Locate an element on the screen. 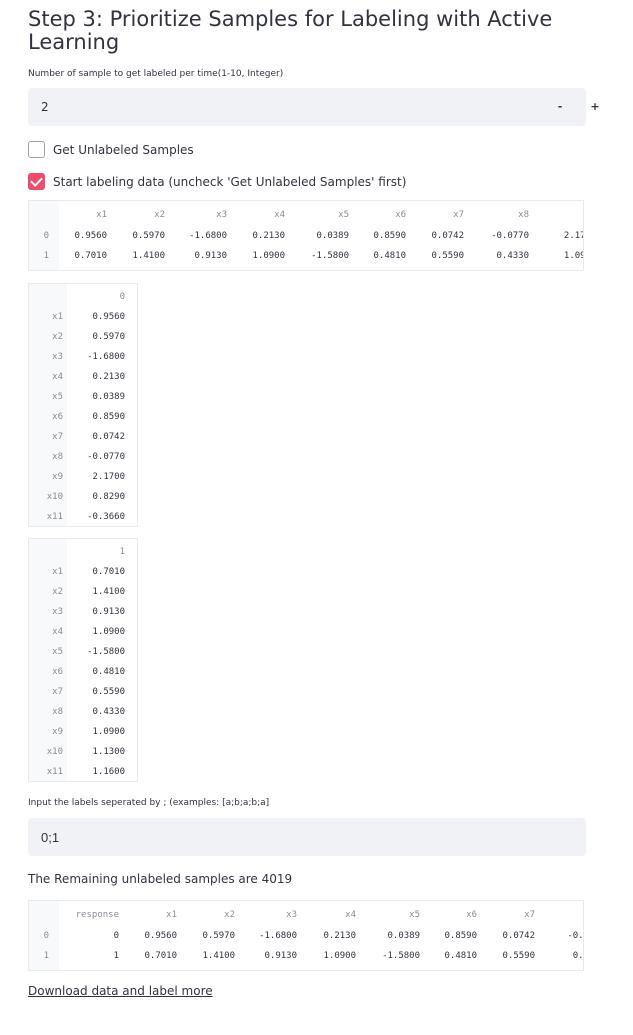 The width and height of the screenshot is (633, 1035). row-index: x11 is located at coordinates (54, 772).